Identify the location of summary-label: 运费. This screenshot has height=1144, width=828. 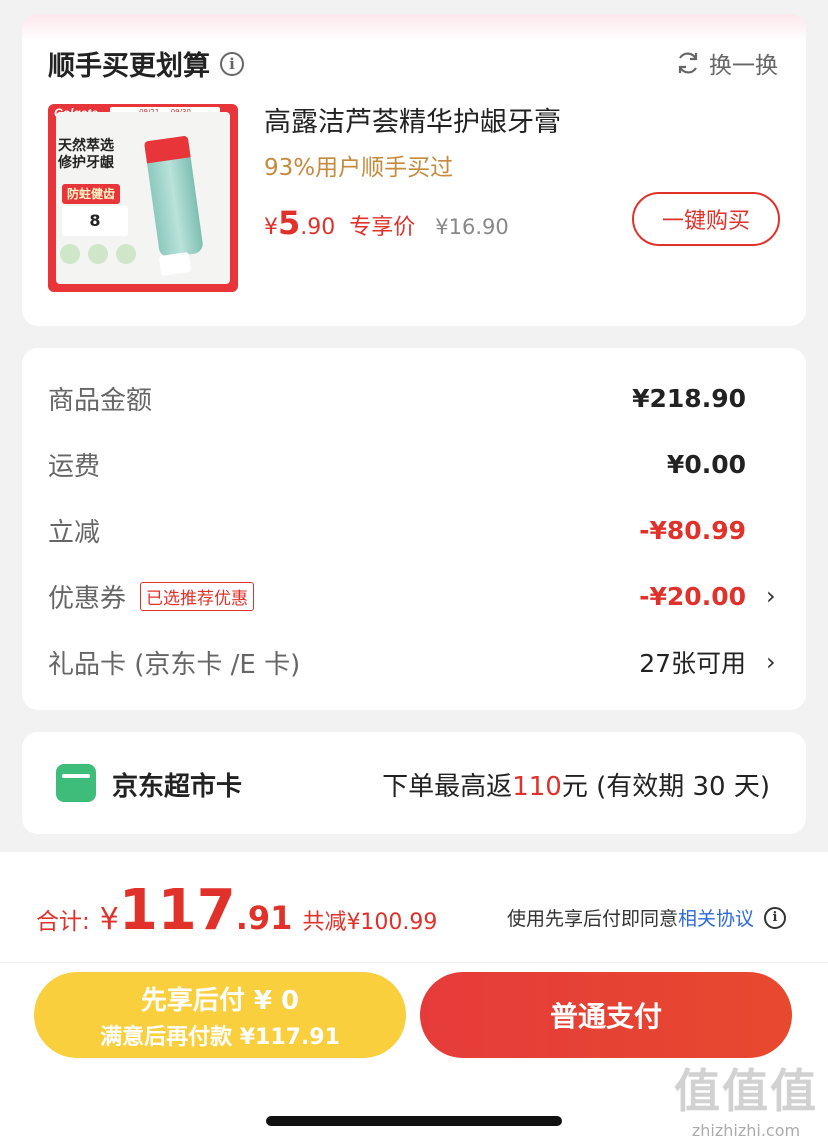
(74, 466).